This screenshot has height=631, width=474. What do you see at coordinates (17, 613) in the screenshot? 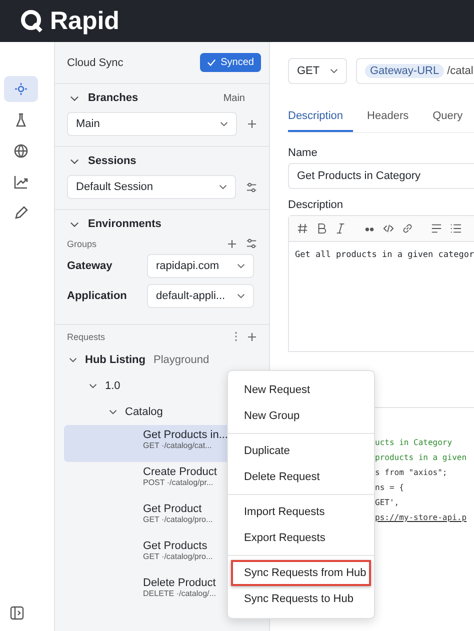
I see `panel-toggle-icon` at bounding box center [17, 613].